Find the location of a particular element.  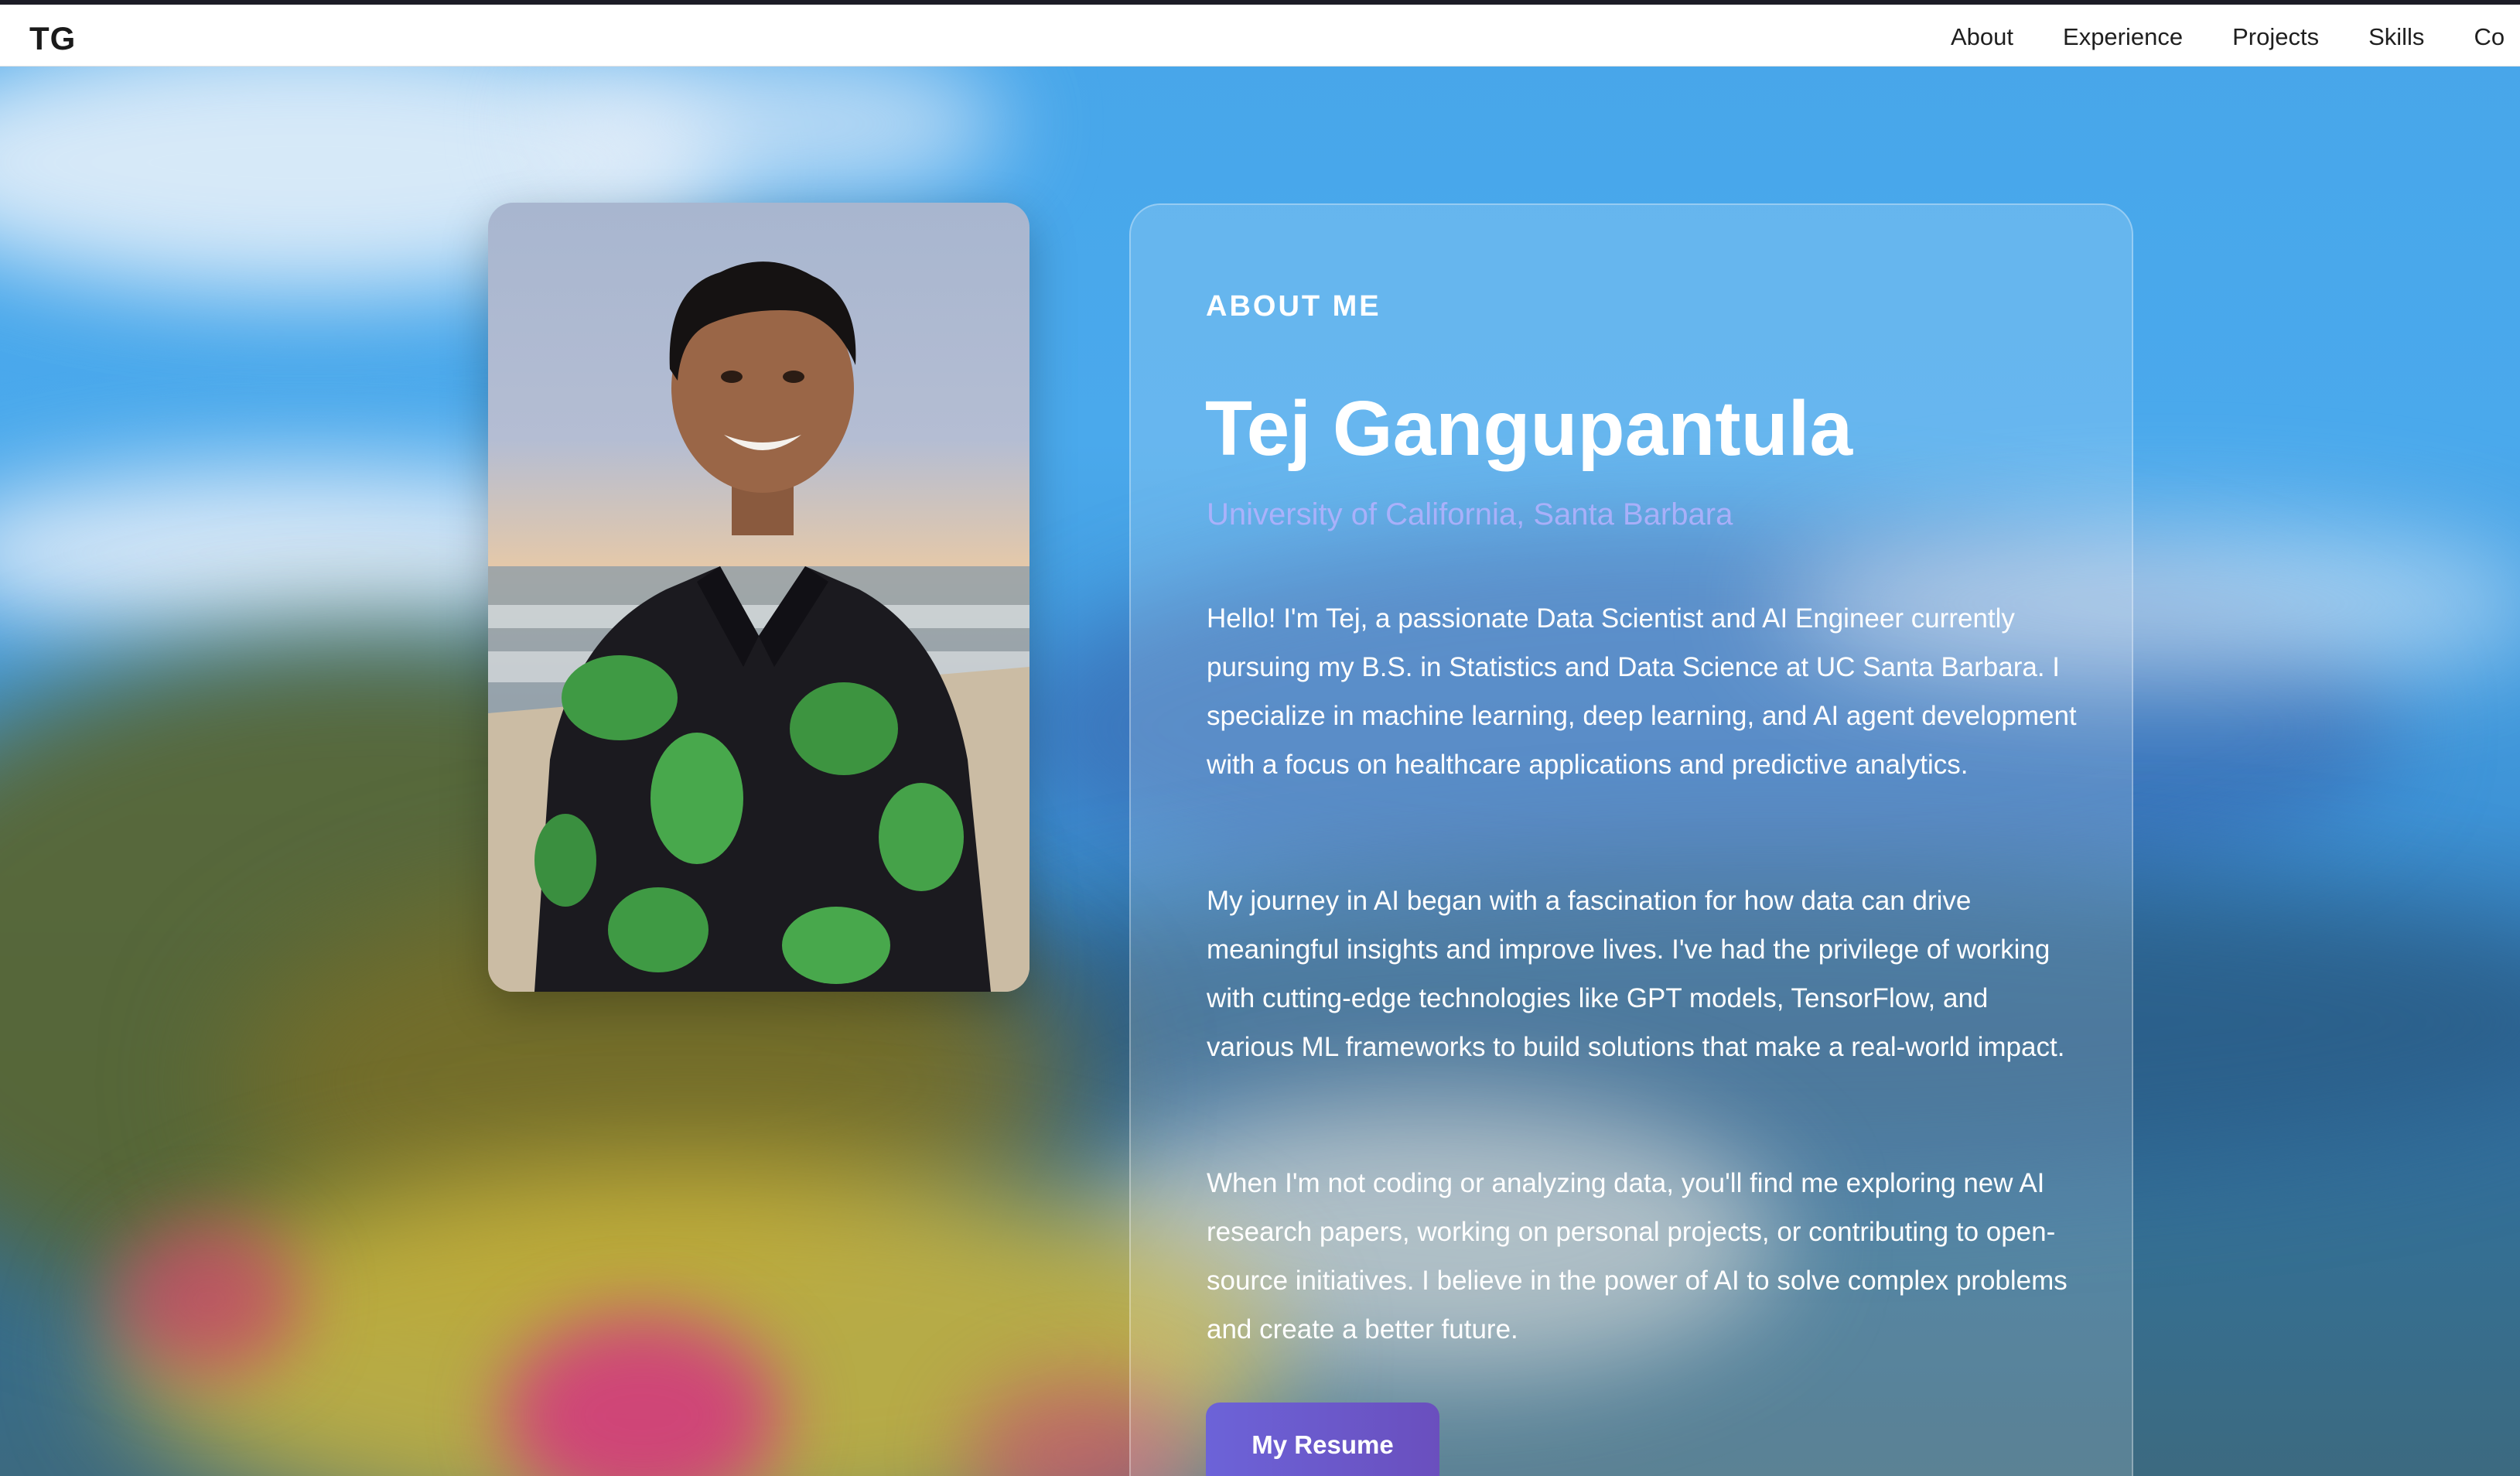

section-eyebrow: ABOUT ME is located at coordinates (1293, 307).